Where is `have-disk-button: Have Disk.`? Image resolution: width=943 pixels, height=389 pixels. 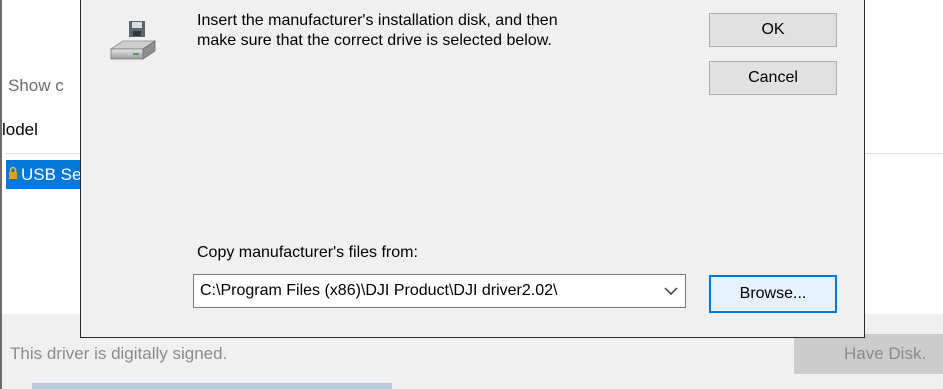
have-disk-button: Have Disk. is located at coordinates (868, 354).